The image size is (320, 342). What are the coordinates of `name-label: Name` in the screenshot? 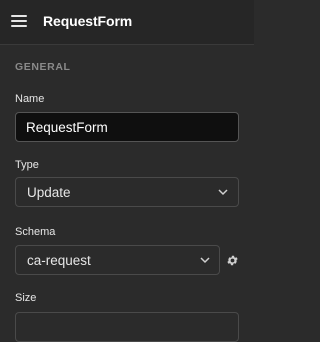 It's located at (30, 99).